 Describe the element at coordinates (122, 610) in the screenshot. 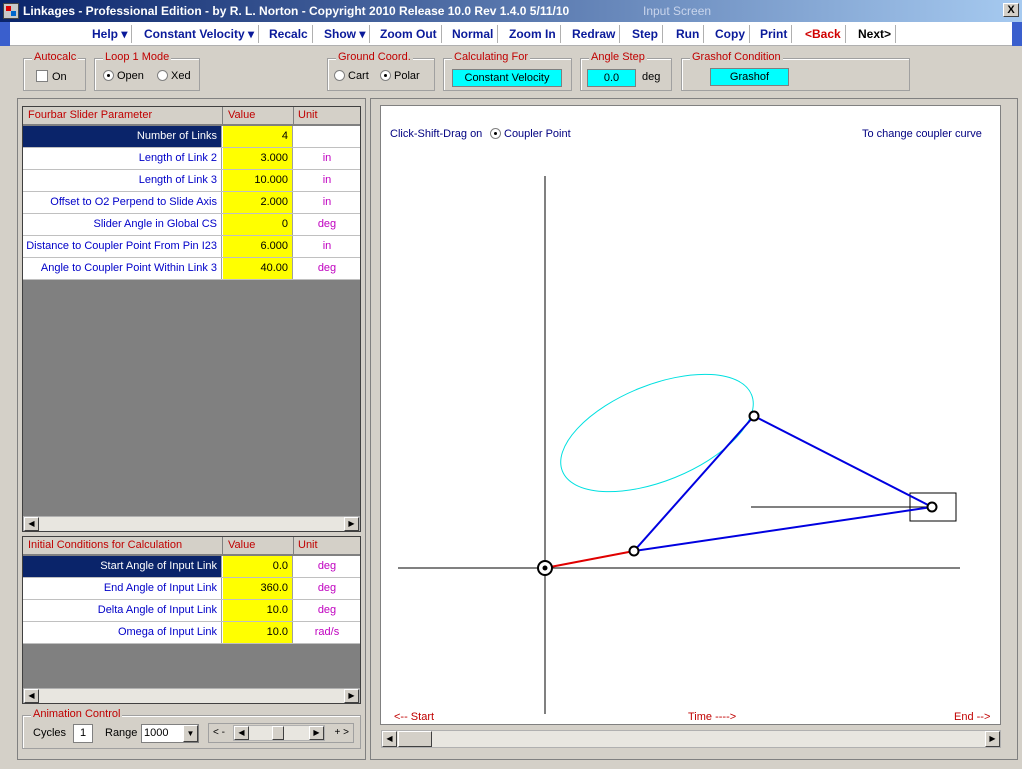

I see `row-name: Delta Angle of Input Link` at that location.